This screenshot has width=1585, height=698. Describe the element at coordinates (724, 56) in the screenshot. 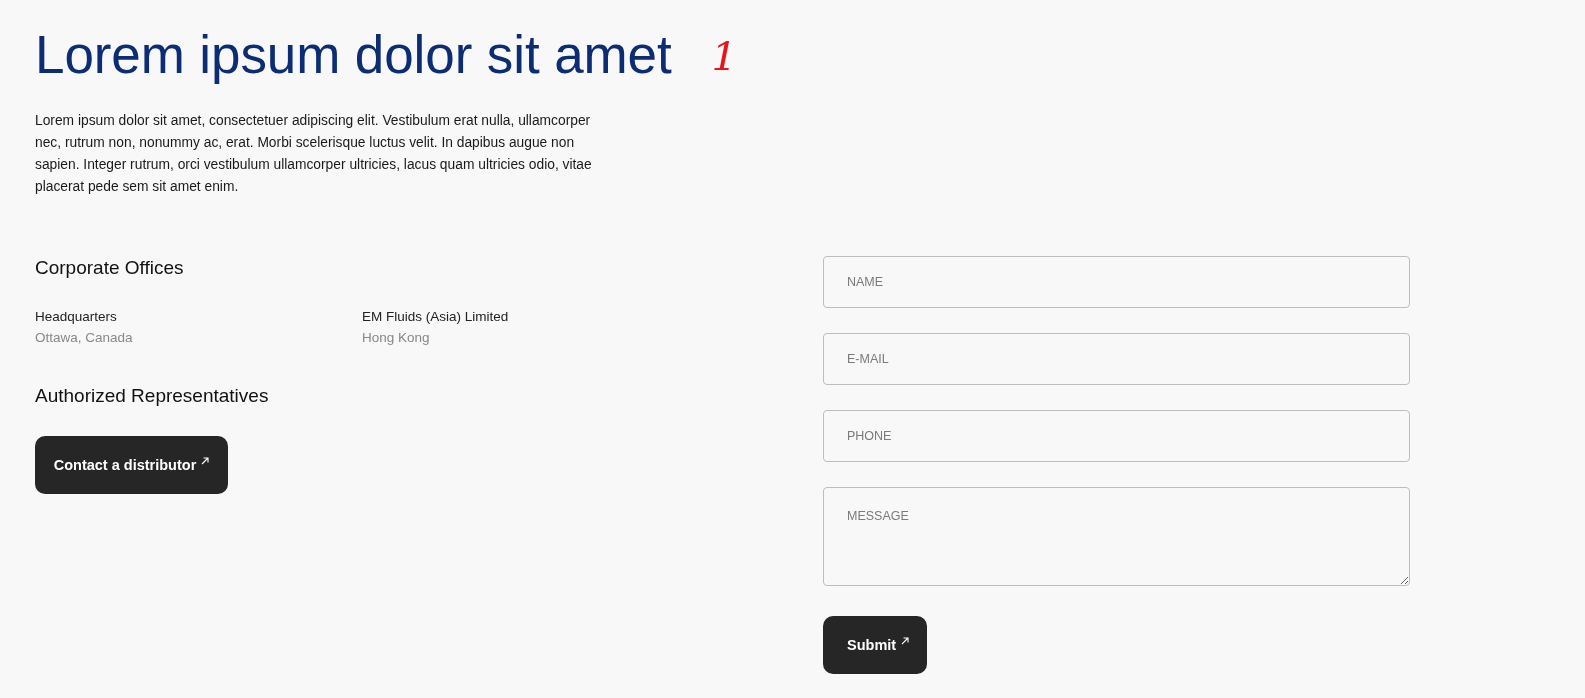

I see `annotation-number: 1` at that location.